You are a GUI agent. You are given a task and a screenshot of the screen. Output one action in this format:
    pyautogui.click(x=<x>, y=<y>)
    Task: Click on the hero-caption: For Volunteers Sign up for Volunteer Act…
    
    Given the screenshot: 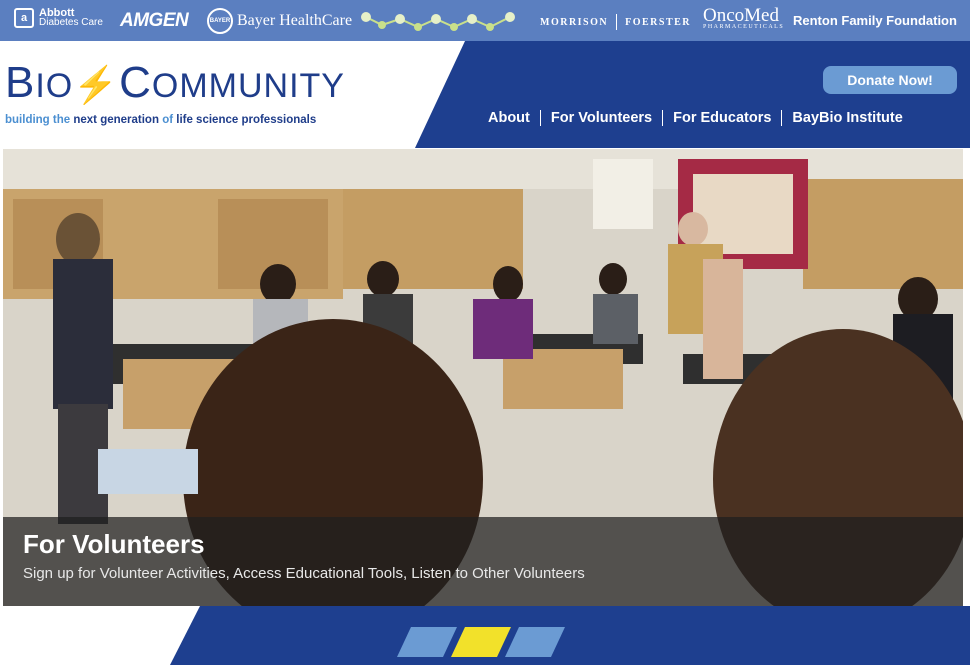 What is the action you would take?
    pyautogui.click(x=483, y=561)
    